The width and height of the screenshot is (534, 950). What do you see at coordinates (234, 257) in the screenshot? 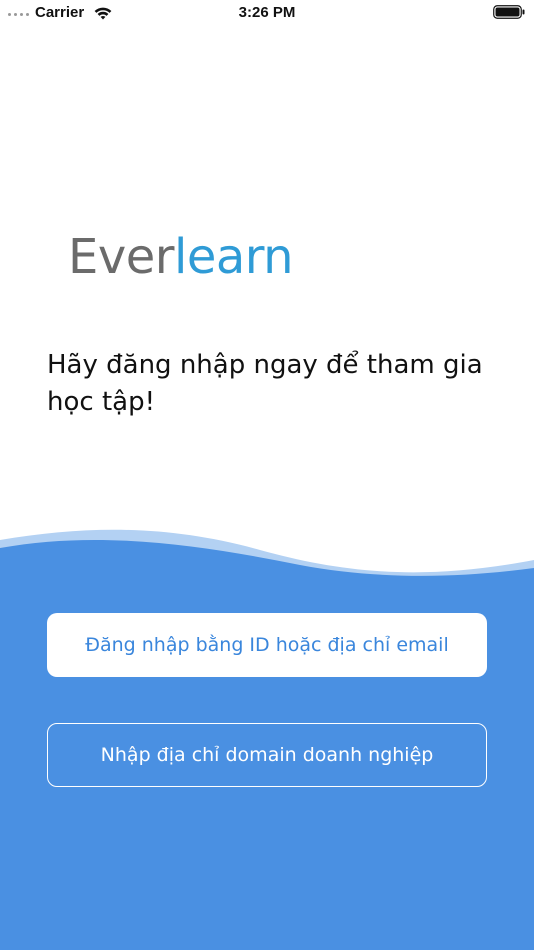
I see `logo-part-learn: learn` at bounding box center [234, 257].